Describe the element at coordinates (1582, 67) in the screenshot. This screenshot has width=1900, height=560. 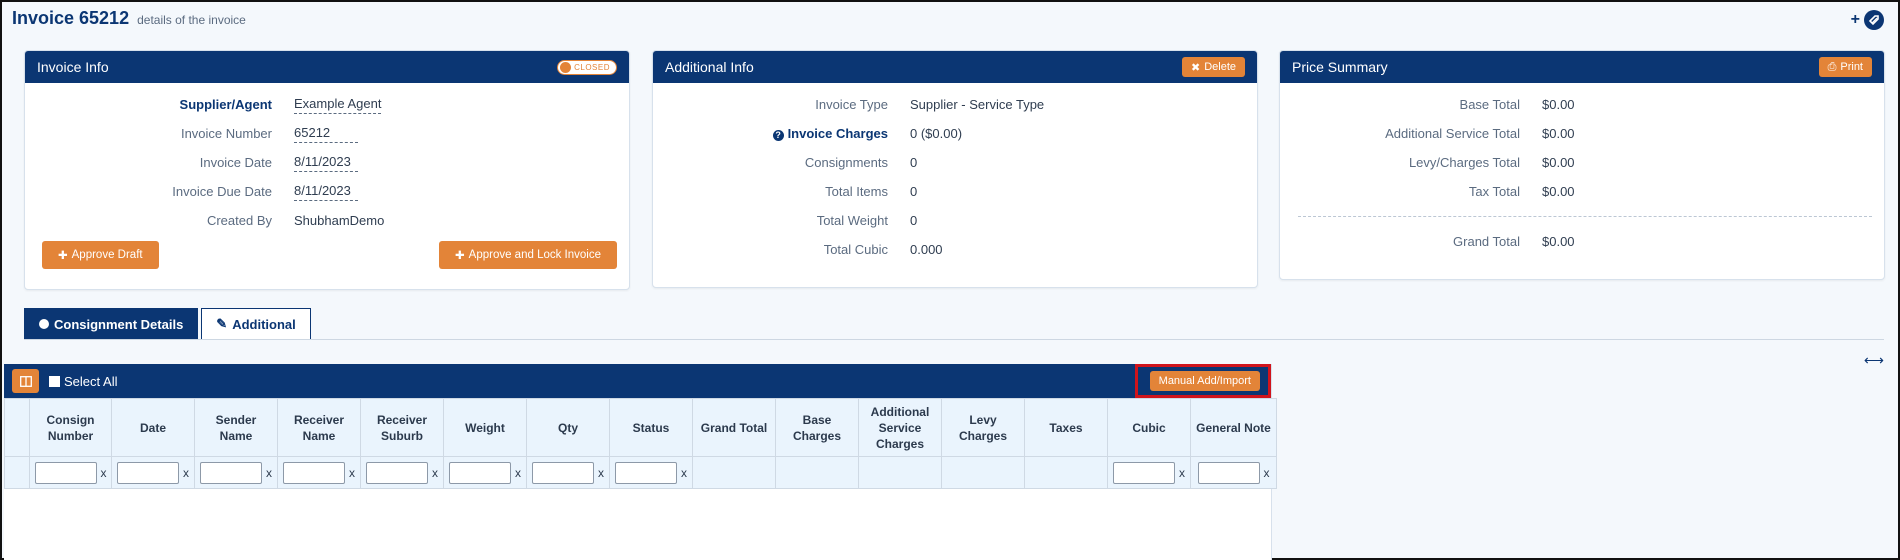
I see `price-summary-header: Price Summary ⎙ Print` at that location.